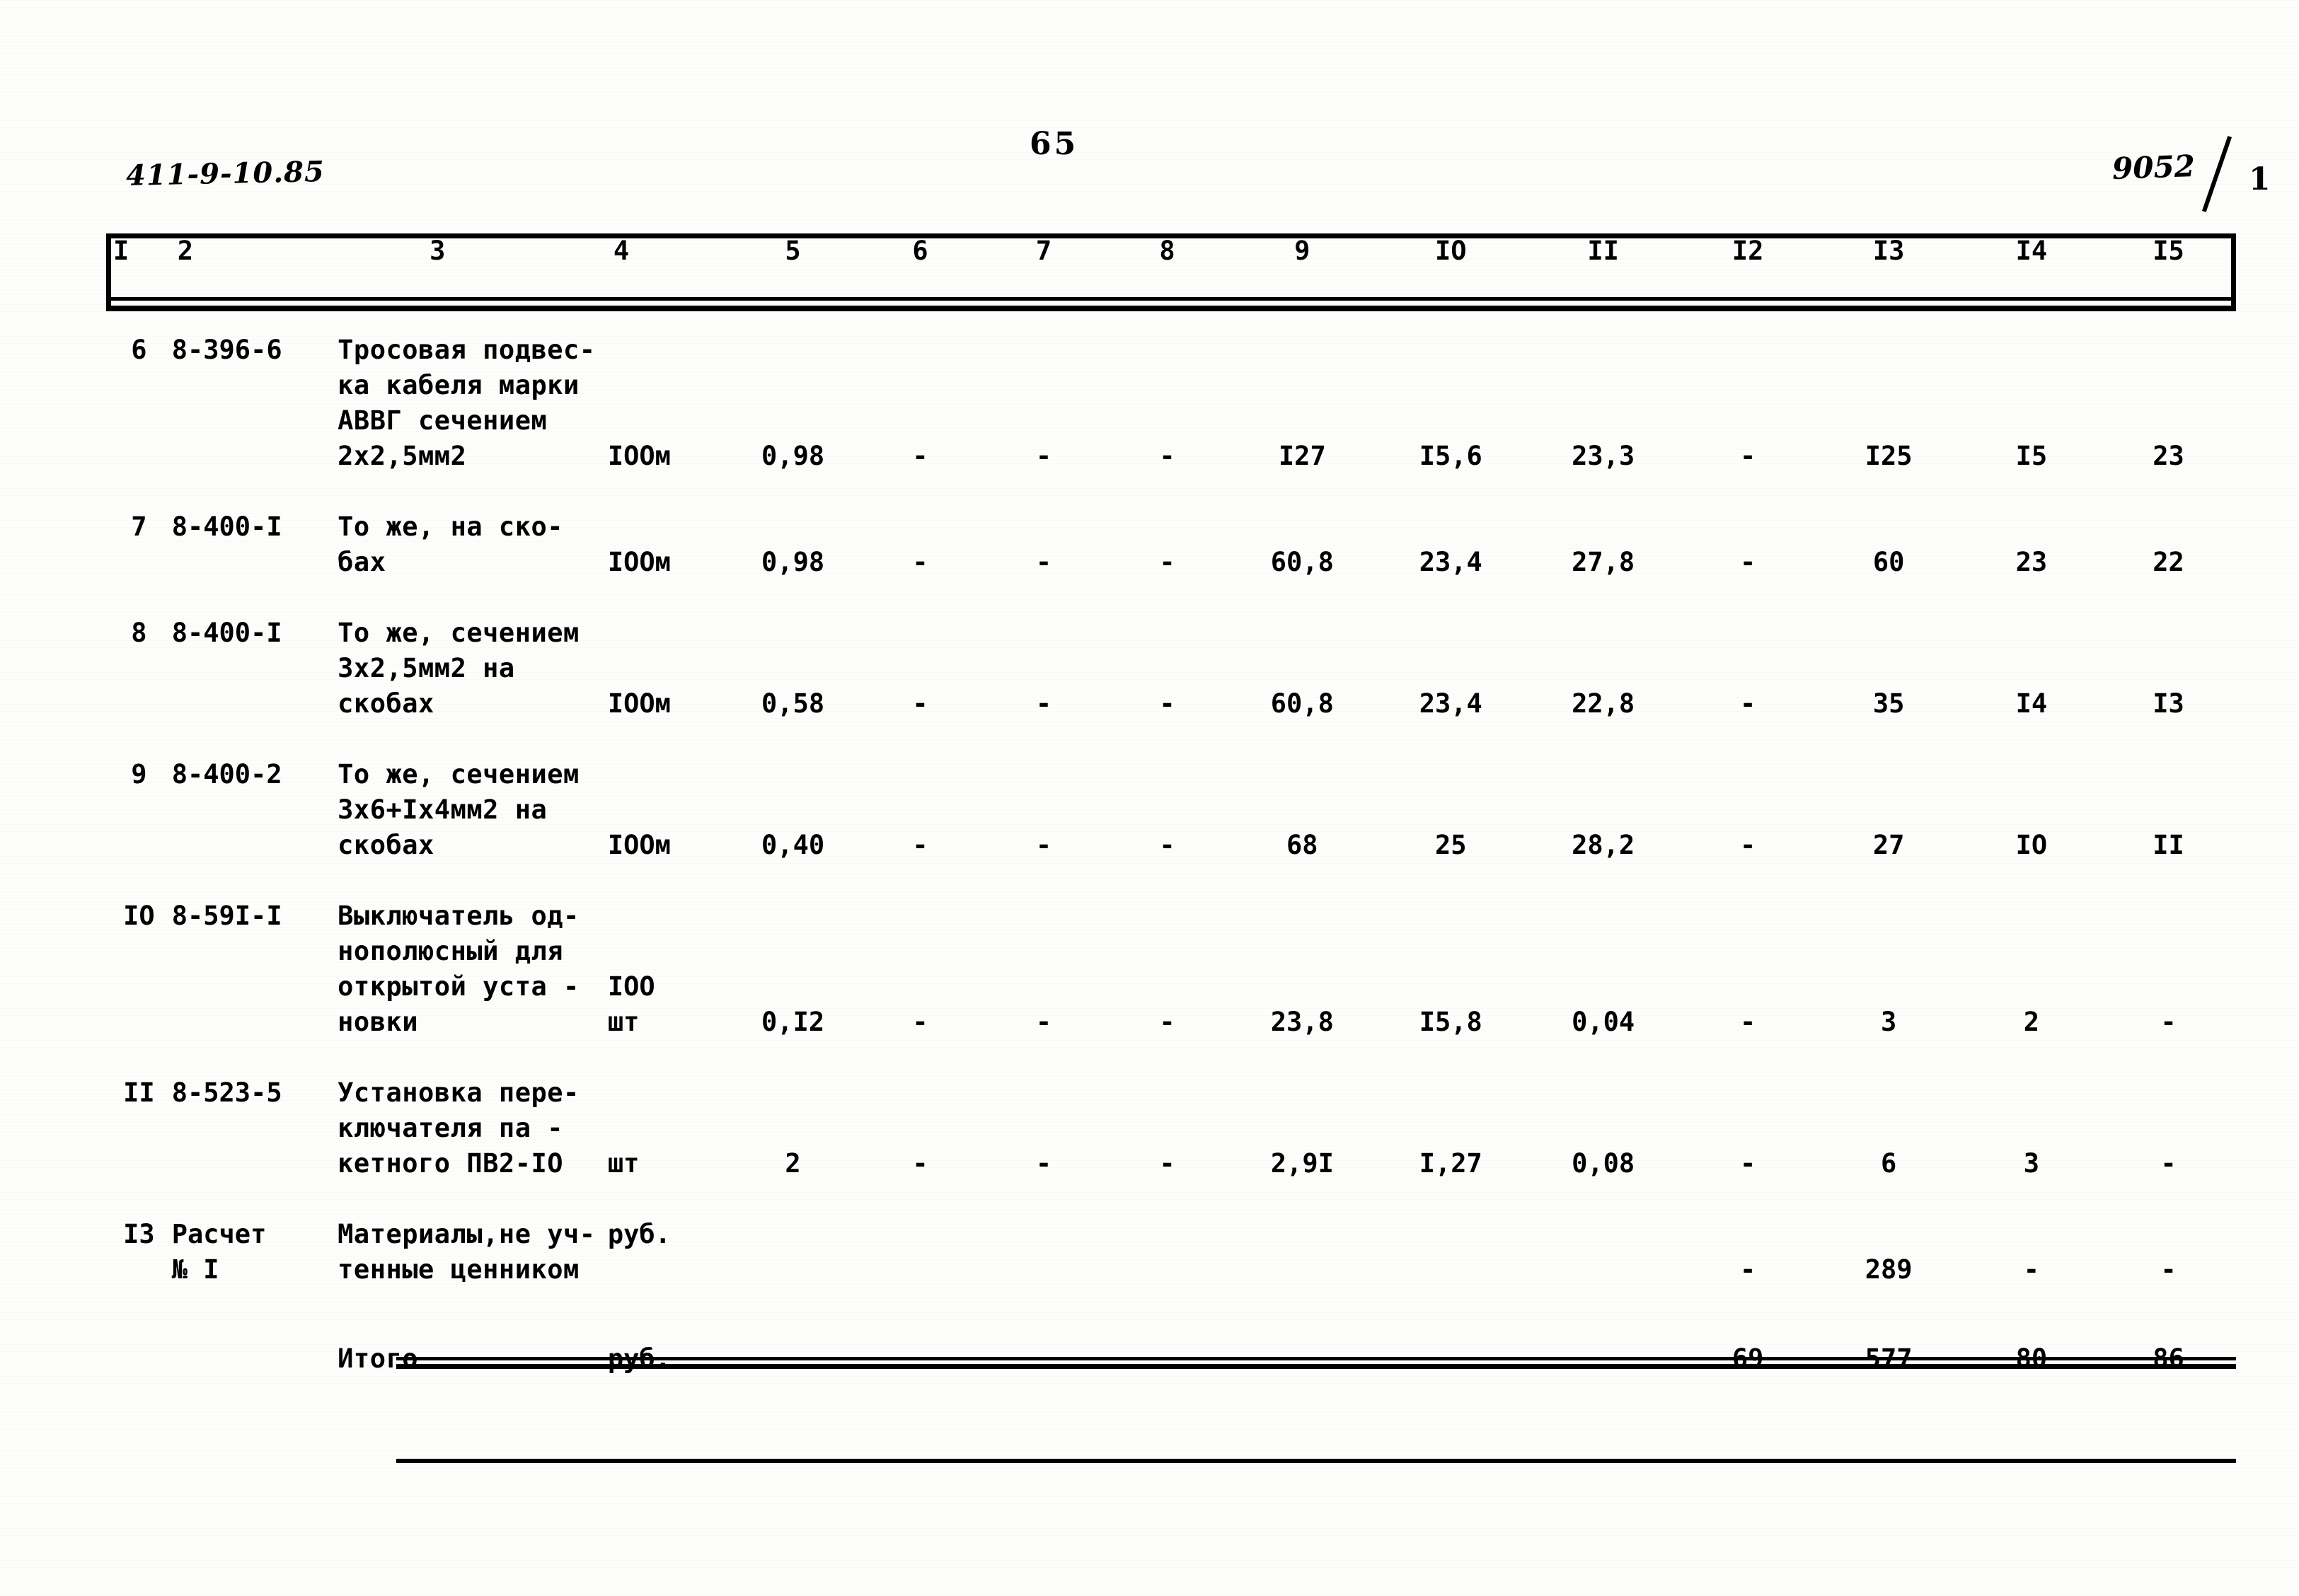 The width and height of the screenshot is (2299, 1596). What do you see at coordinates (226, 526) in the screenshot?
I see `row-code: 8-400-I` at bounding box center [226, 526].